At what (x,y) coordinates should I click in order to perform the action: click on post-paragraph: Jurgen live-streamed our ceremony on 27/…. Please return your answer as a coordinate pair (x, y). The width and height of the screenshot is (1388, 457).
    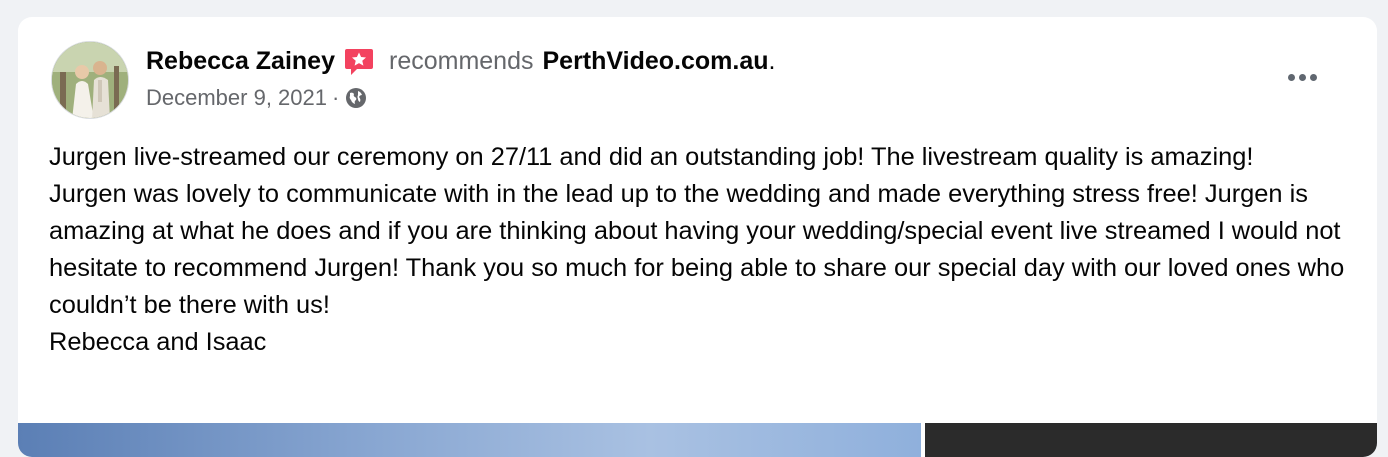
    Looking at the image, I should click on (651, 157).